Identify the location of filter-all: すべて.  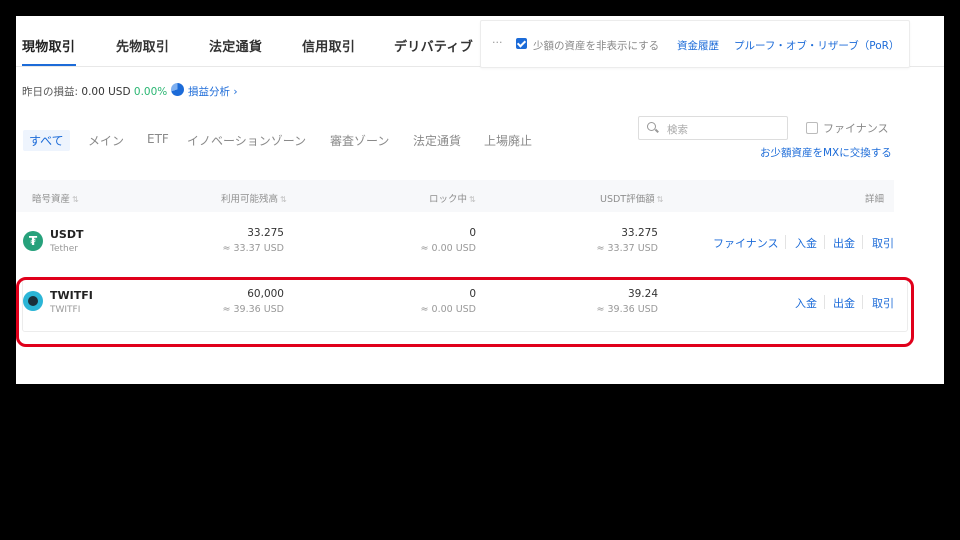
(46, 140).